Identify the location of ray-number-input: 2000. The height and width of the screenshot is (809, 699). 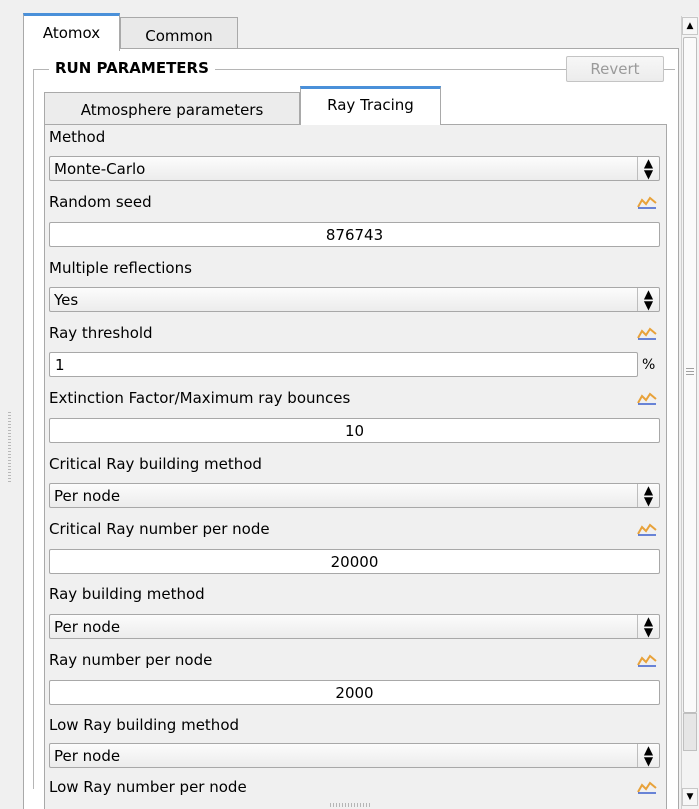
(354, 692).